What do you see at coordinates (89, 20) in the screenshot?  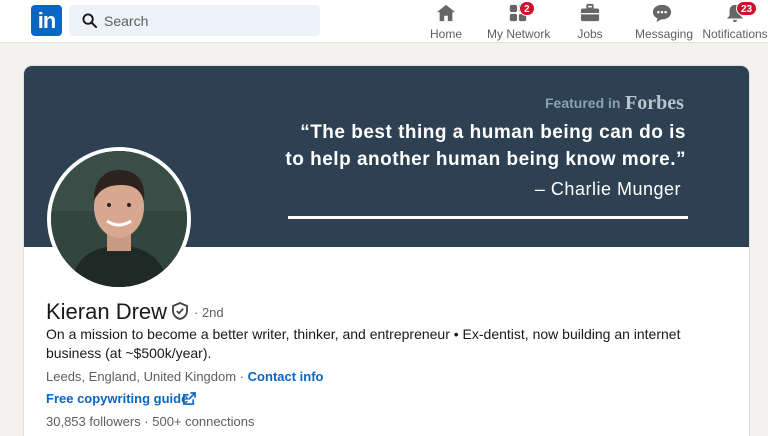 I see `search-icon` at bounding box center [89, 20].